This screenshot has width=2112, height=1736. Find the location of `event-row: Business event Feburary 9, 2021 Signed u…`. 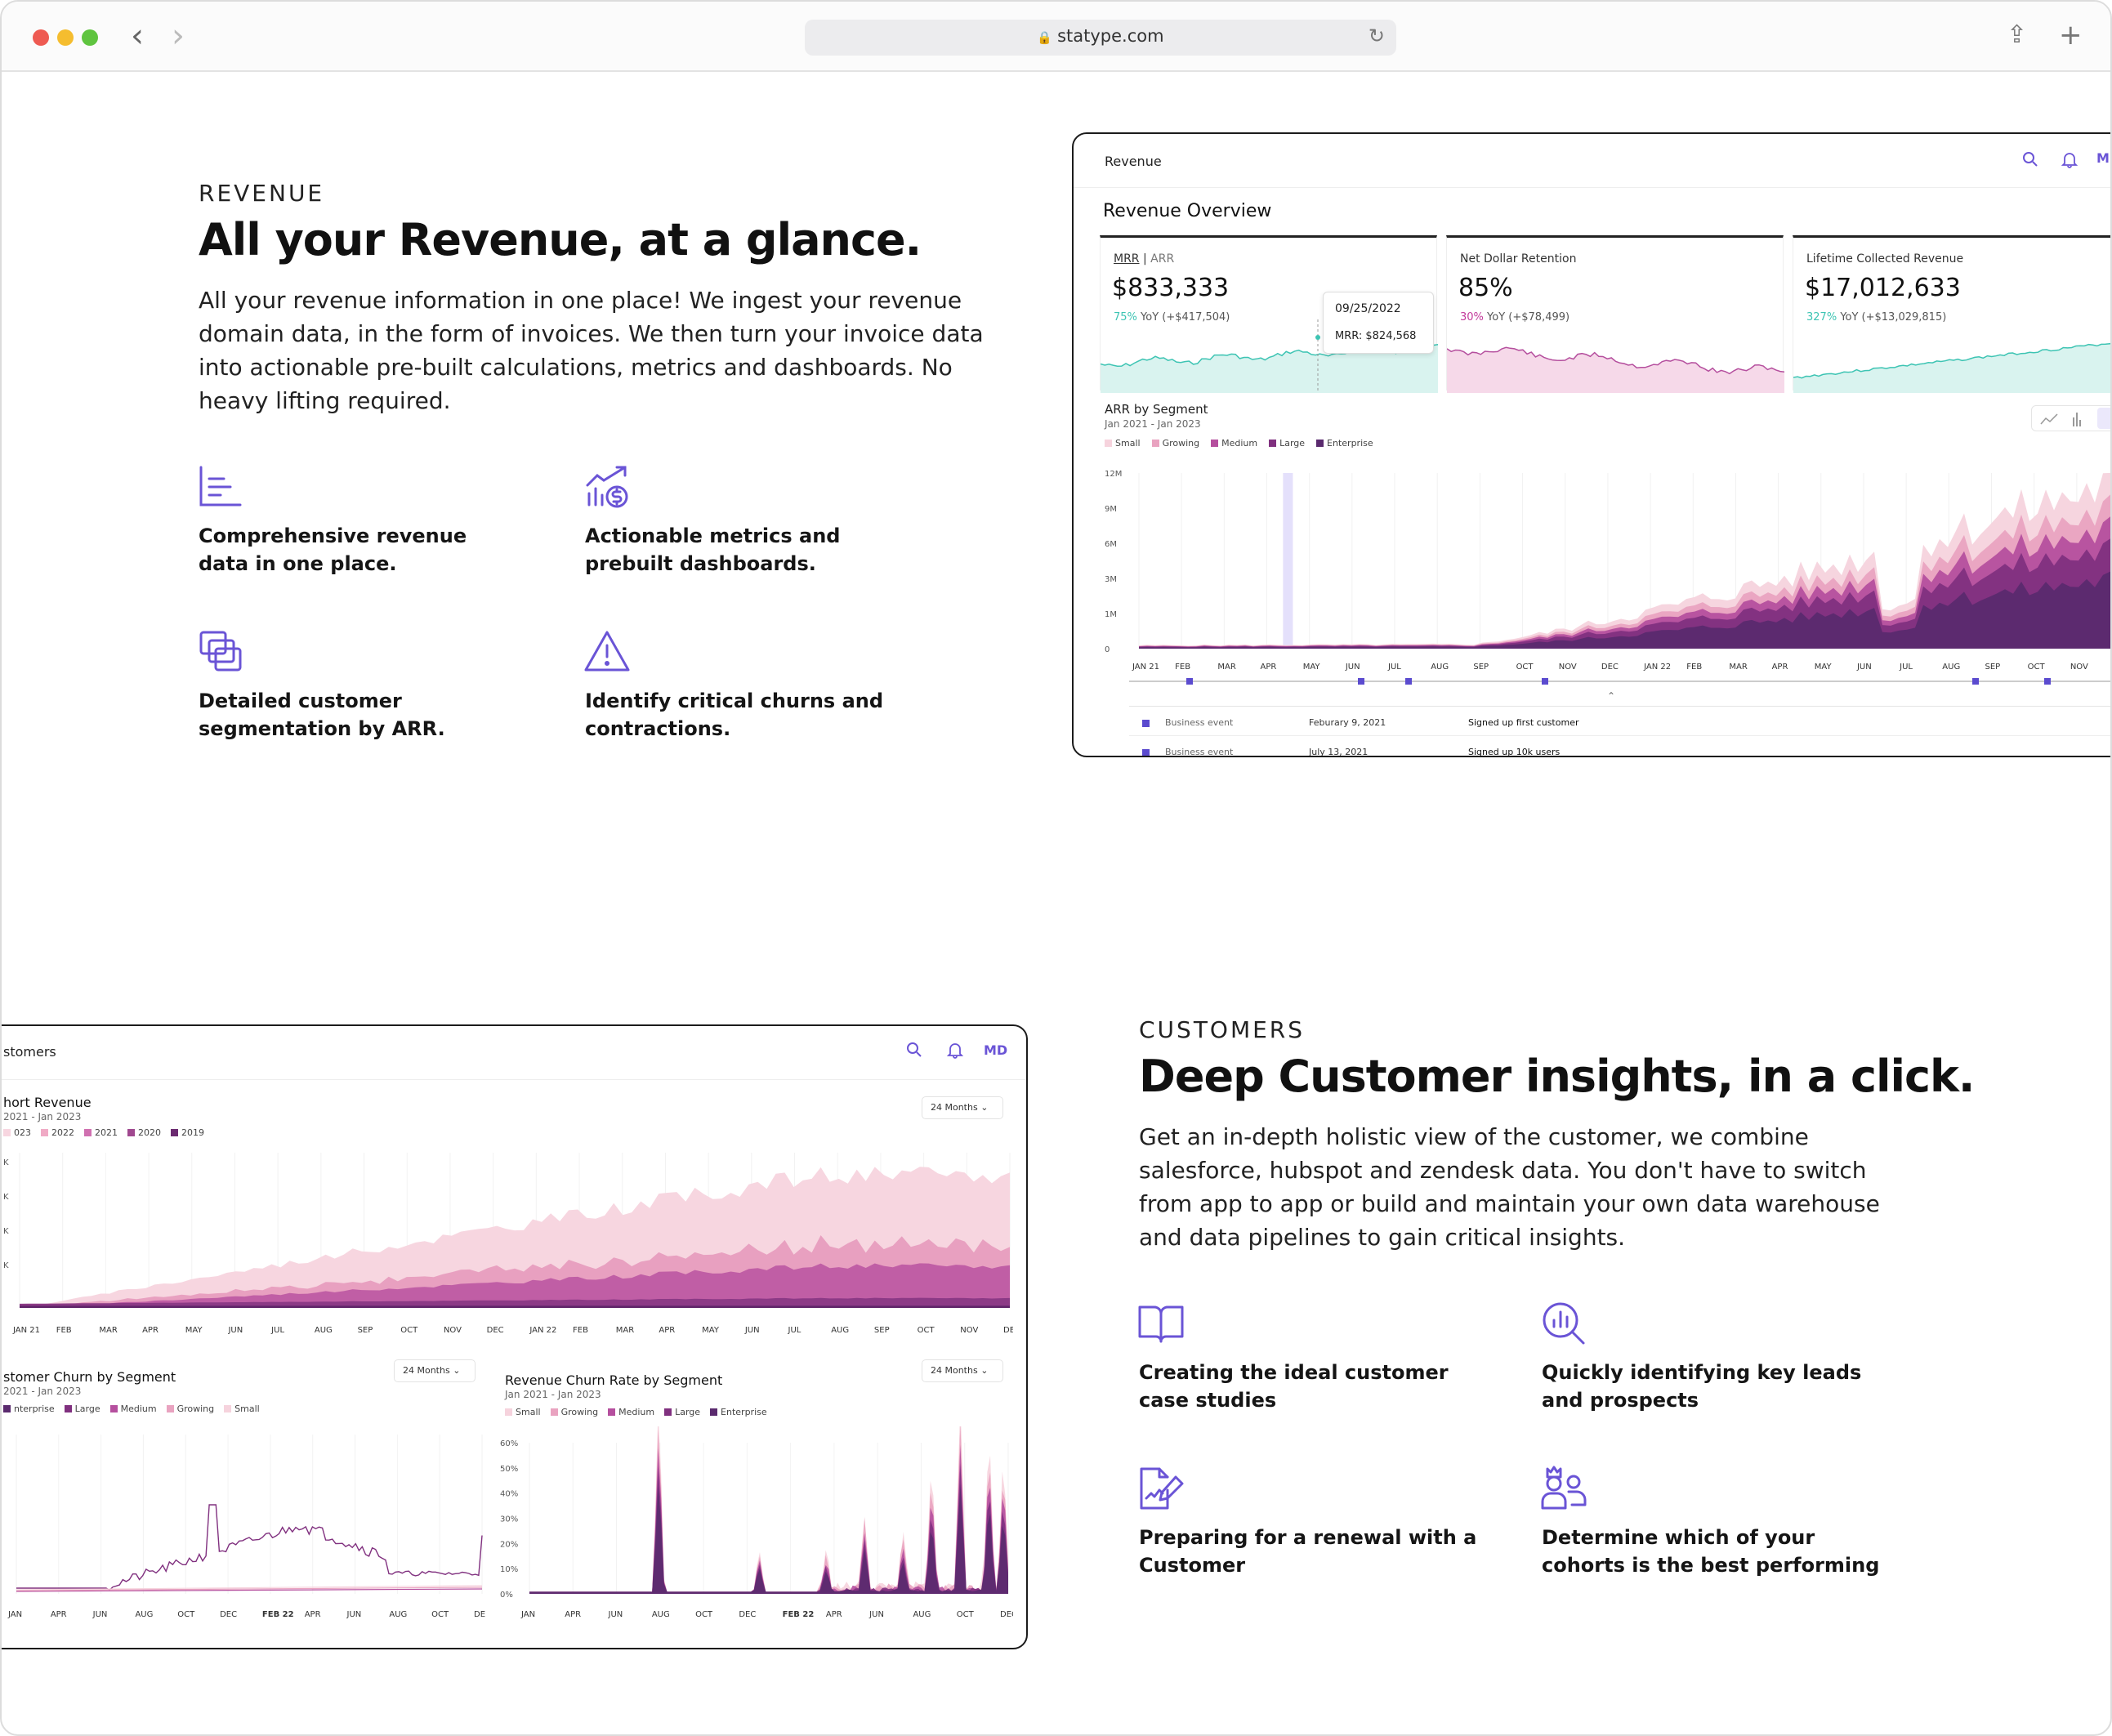

event-row: Business event Feburary 9, 2021 Signed u… is located at coordinates (1619, 725).